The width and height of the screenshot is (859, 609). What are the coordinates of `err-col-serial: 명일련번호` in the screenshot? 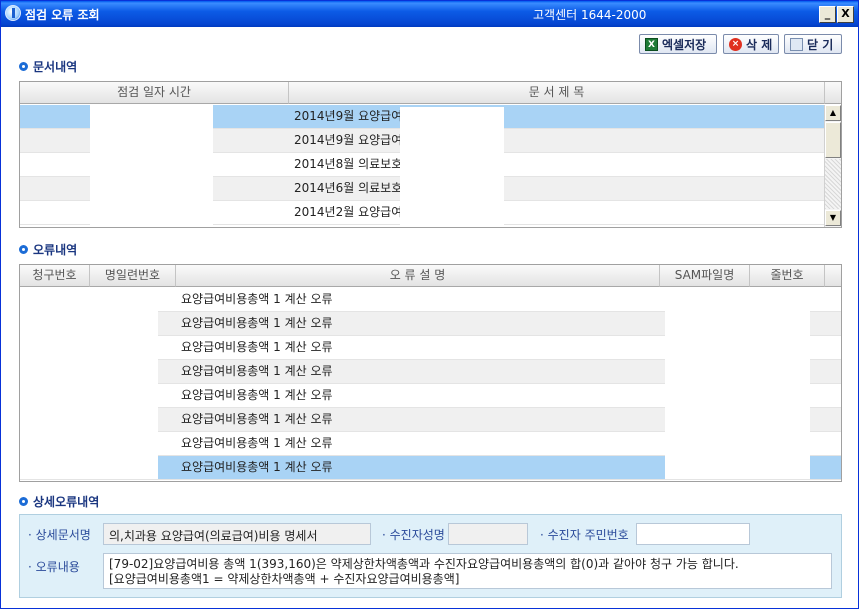 It's located at (133, 276).